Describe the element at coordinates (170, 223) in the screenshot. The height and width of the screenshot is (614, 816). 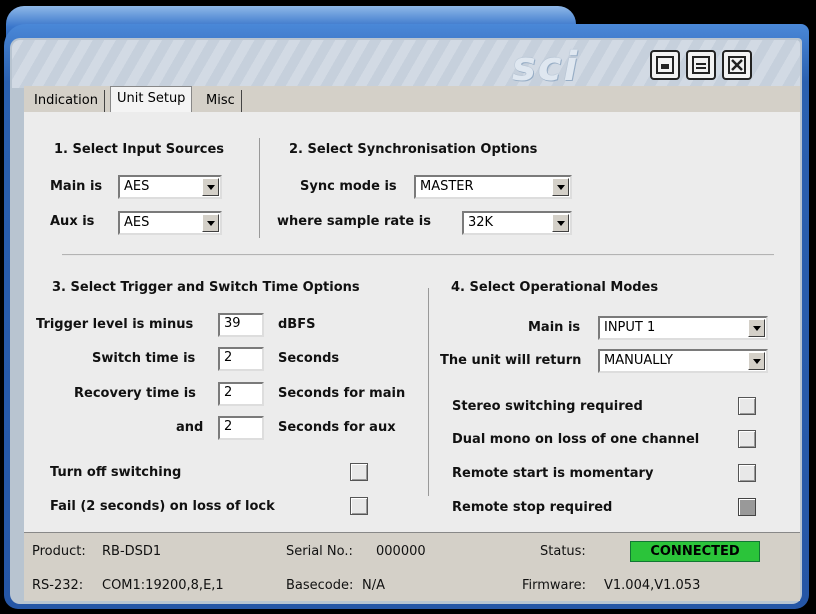
I see `aux-input-select: AES` at that location.